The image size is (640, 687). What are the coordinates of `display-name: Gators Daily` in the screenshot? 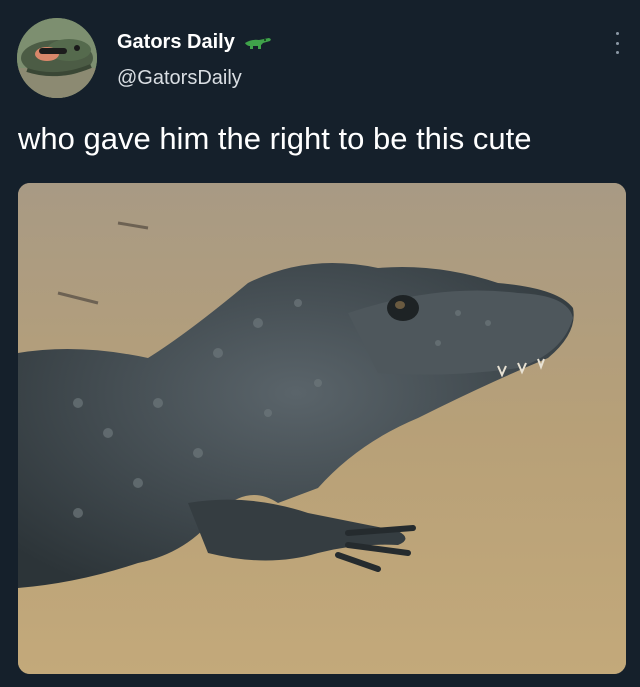 It's located at (176, 42).